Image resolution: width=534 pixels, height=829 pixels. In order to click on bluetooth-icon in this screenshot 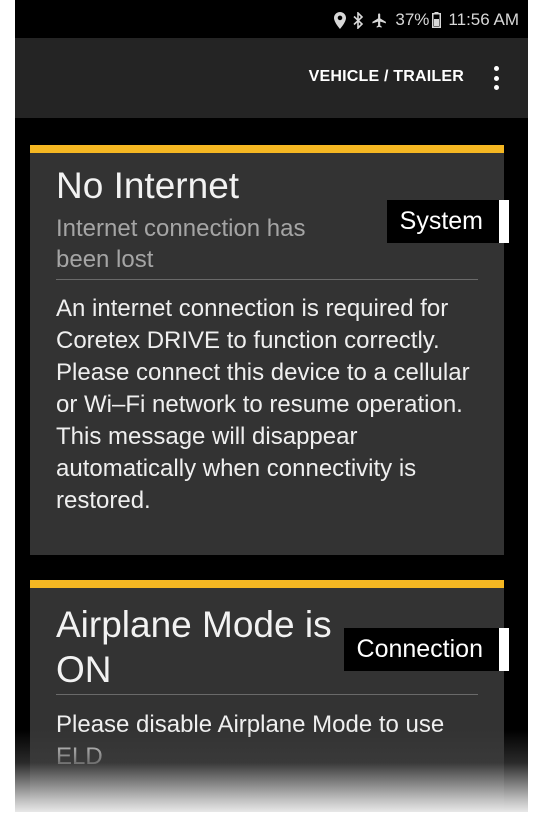, I will do `click(358, 20)`.